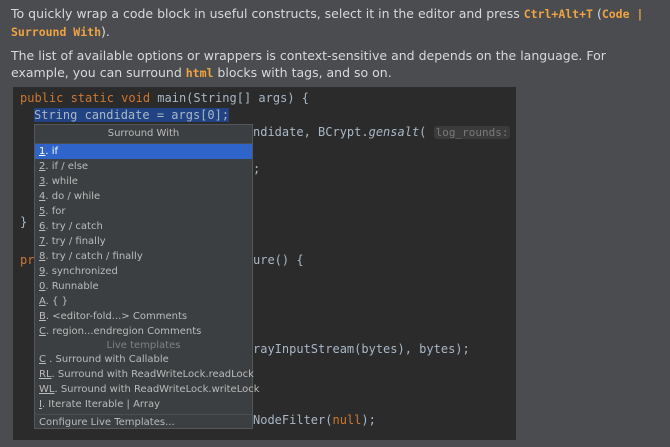 The height and width of the screenshot is (447, 670). What do you see at coordinates (143, 134) in the screenshot?
I see `popup-title: Surround With` at bounding box center [143, 134].